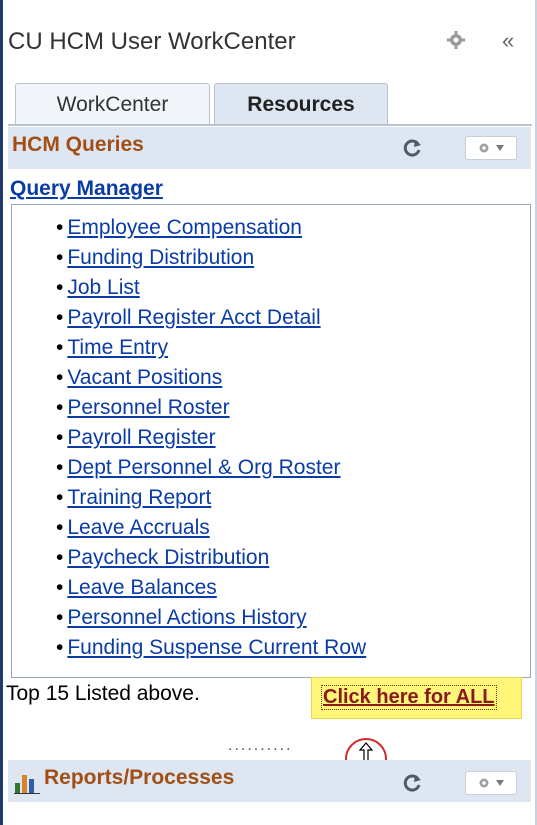 This screenshot has width=537, height=825. What do you see at coordinates (152, 41) in the screenshot?
I see `workcenter-title: CU HCM User WorkCenter` at bounding box center [152, 41].